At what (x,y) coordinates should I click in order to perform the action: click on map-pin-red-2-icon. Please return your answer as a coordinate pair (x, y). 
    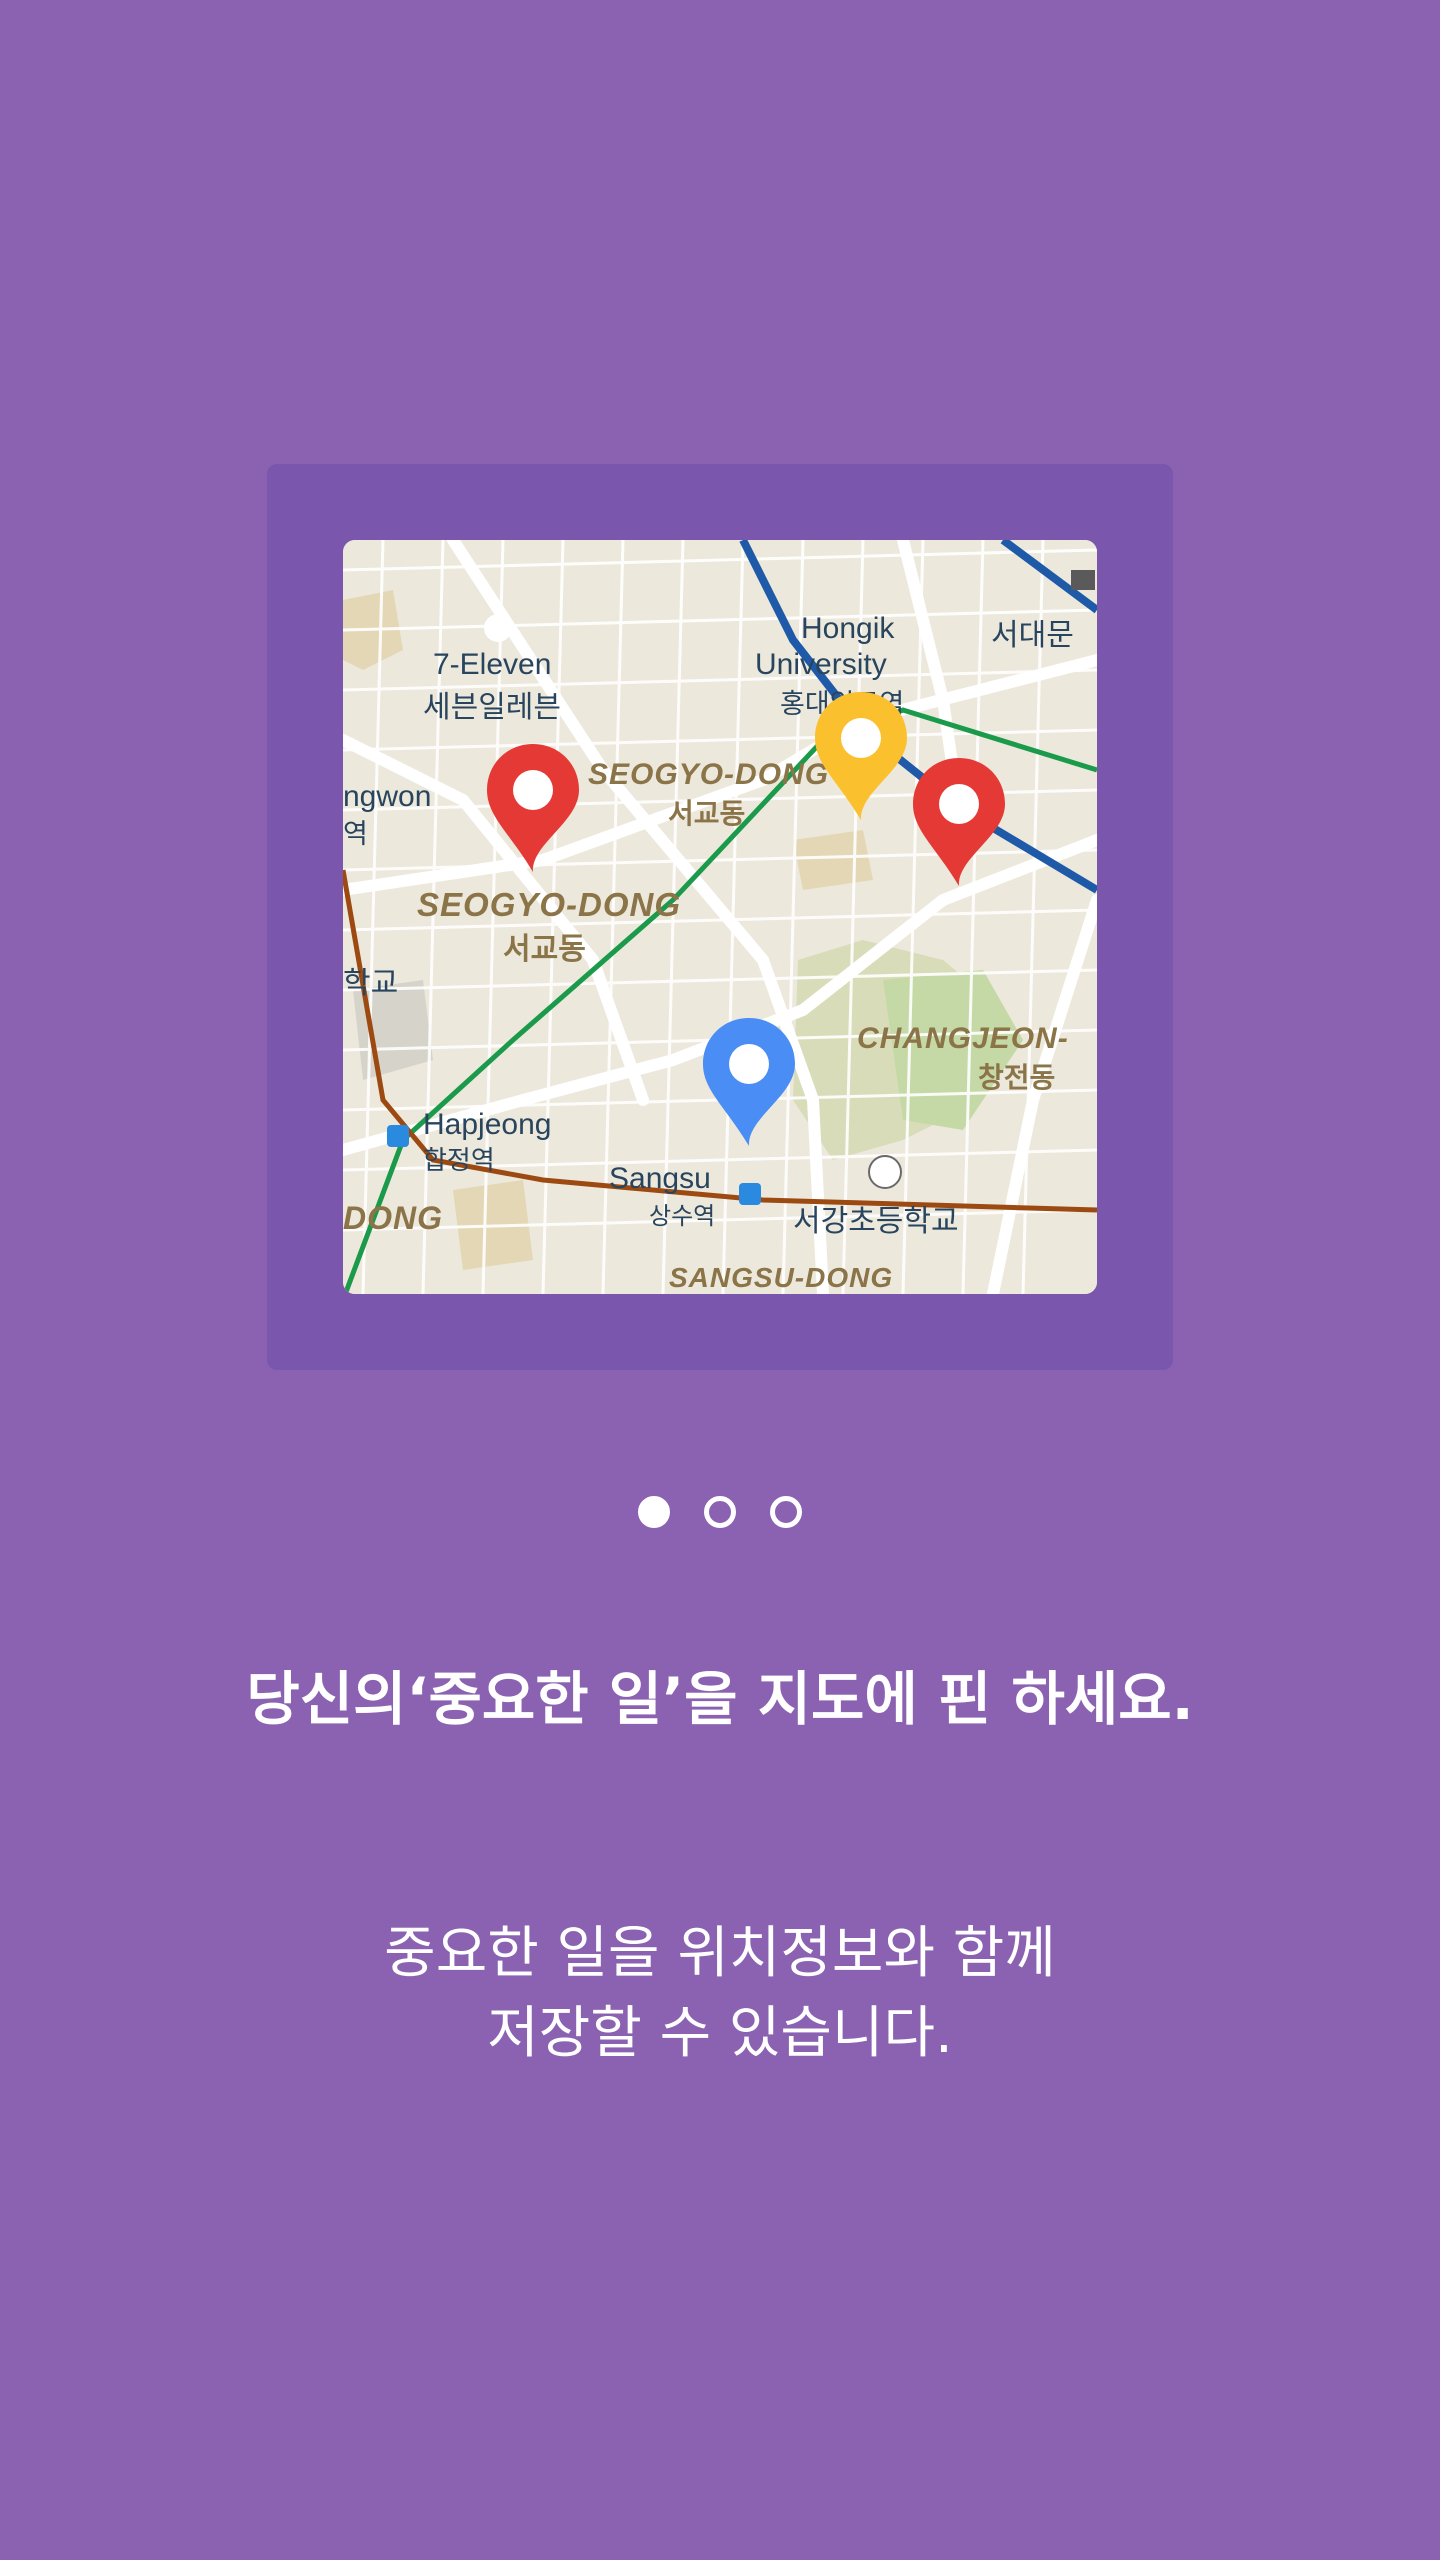
    Looking at the image, I should click on (959, 822).